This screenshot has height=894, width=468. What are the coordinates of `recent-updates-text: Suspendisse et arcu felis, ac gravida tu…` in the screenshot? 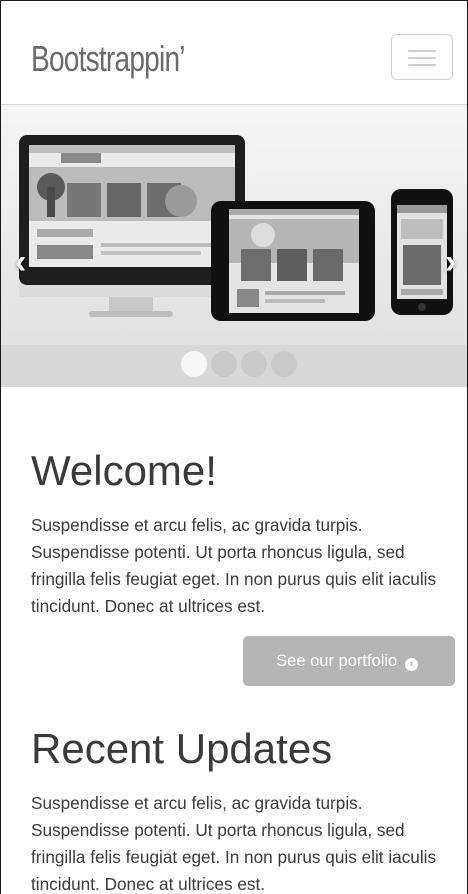 It's located at (234, 843).